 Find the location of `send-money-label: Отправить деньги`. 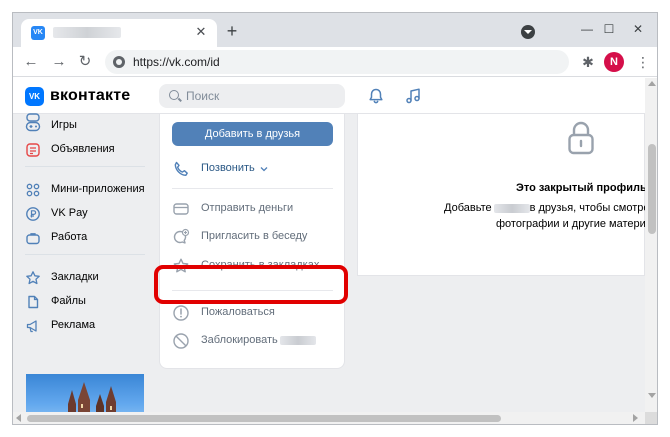

send-money-label: Отправить деньги is located at coordinates (247, 208).